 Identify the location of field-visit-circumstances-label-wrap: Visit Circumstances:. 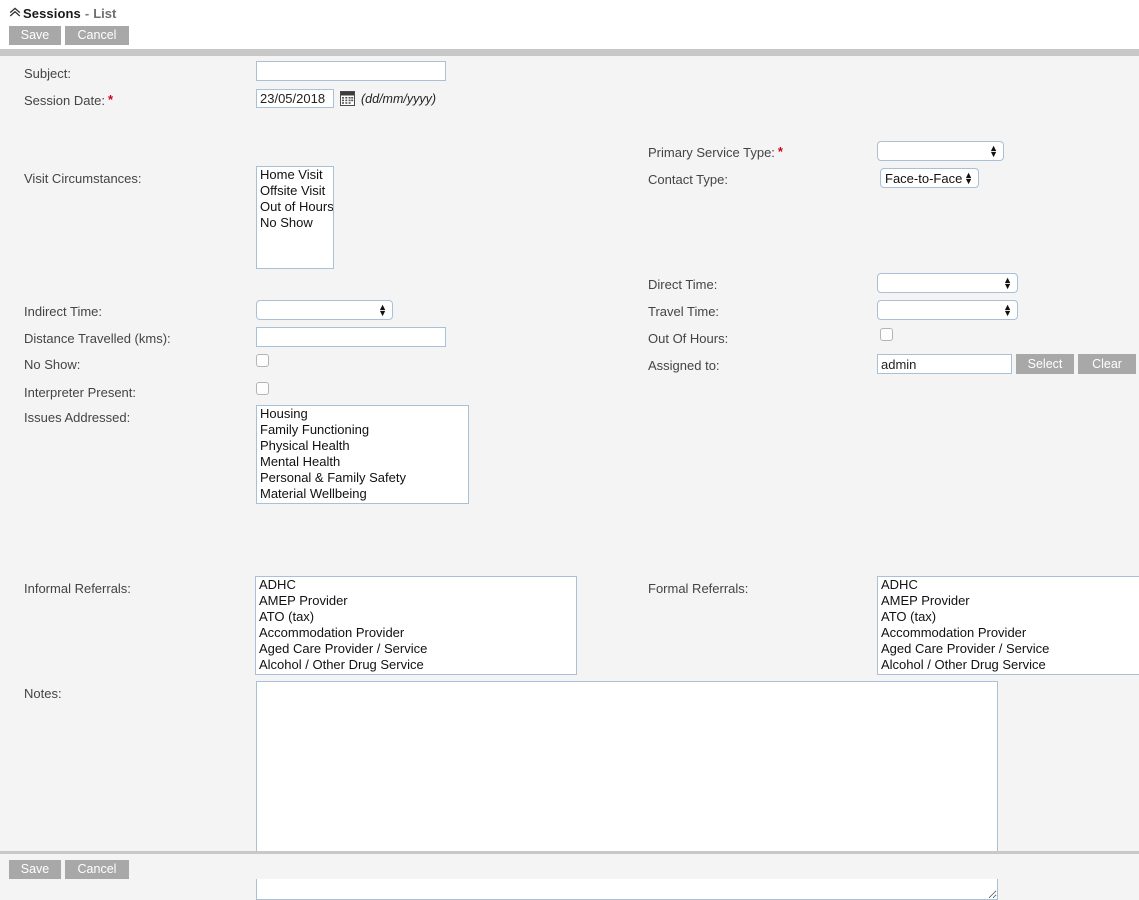
(83, 178).